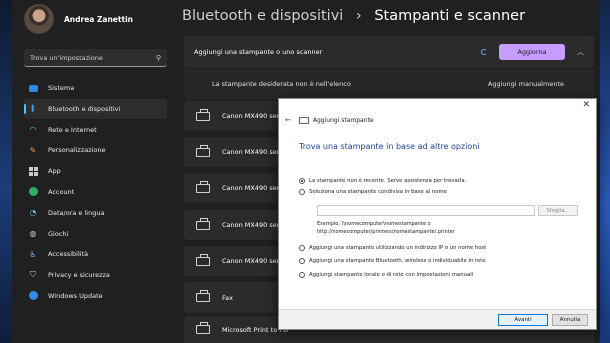 The image size is (610, 343). What do you see at coordinates (68, 254) in the screenshot?
I see `sidebar-item-label: Accessibilità` at bounding box center [68, 254].